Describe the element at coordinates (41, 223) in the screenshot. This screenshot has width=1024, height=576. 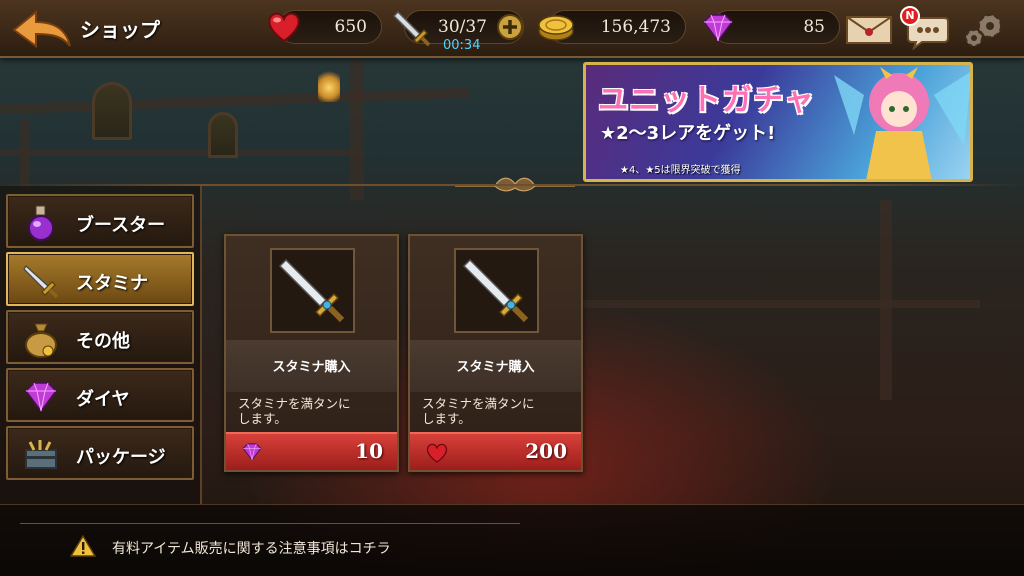
I see `potion-icon` at that location.